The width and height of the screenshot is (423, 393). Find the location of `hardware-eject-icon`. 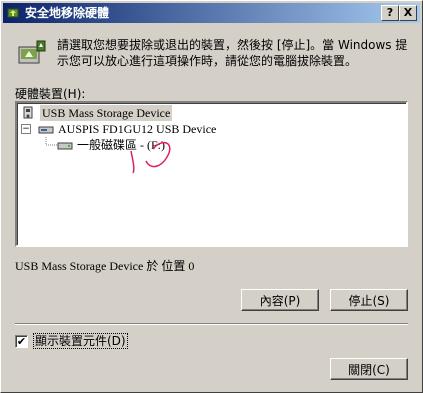

hardware-eject-icon is located at coordinates (32, 52).